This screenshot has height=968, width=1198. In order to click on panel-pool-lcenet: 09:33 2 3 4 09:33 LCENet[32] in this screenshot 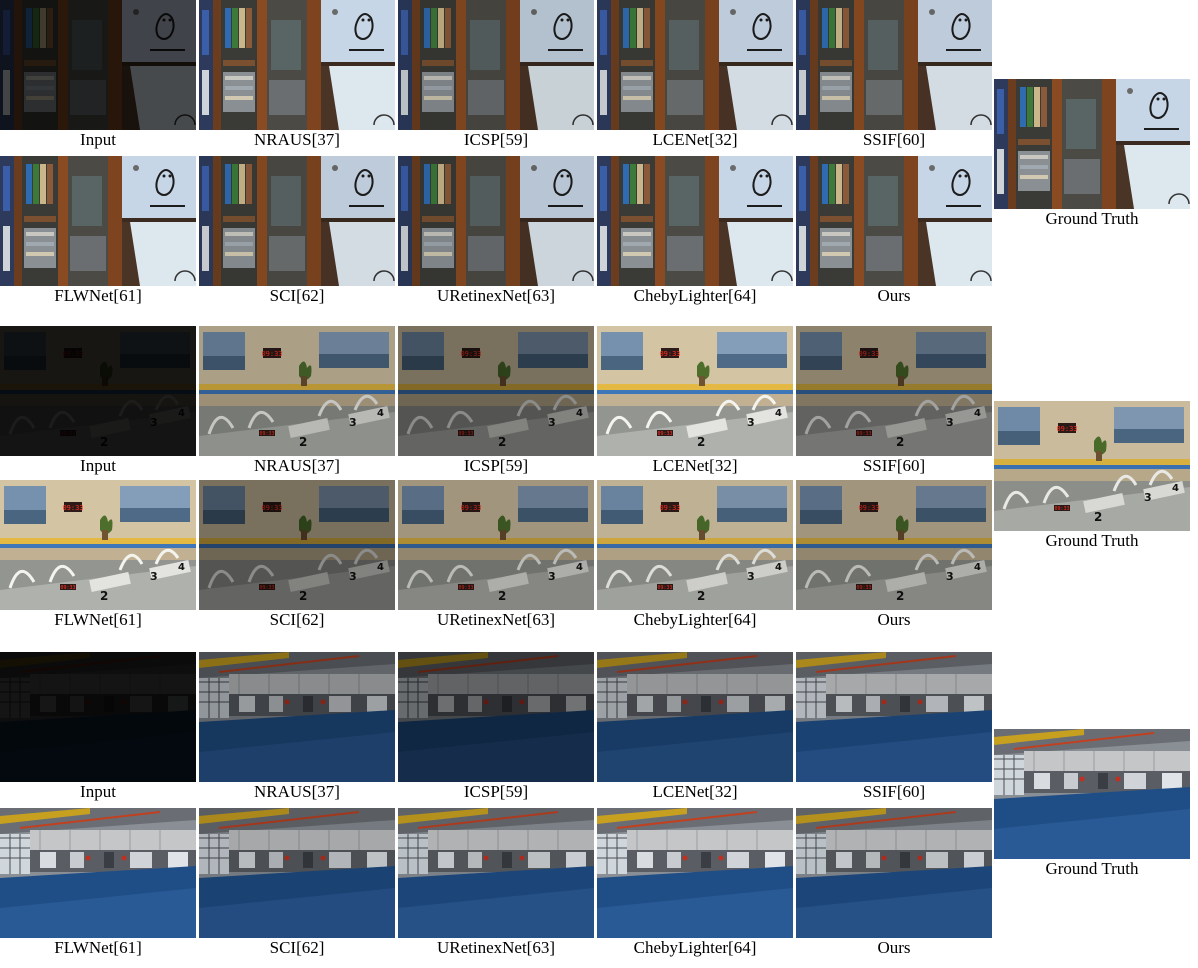, I will do `click(695, 401)`.